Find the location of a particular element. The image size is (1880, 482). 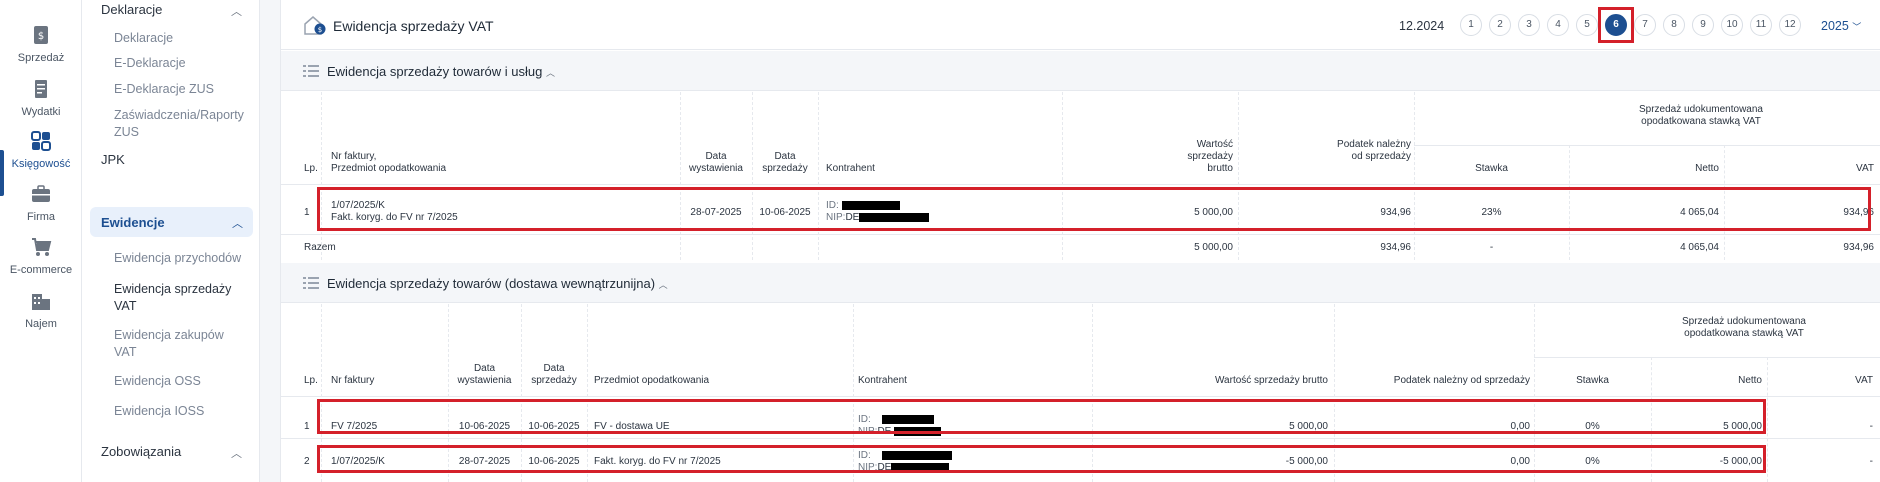

grid-icon is located at coordinates (41, 141).